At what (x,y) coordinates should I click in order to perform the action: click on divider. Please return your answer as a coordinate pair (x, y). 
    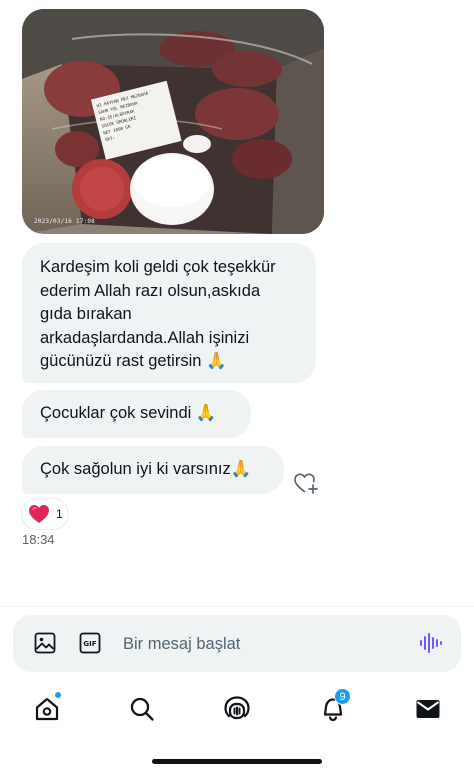
    Looking at the image, I should click on (237, 606).